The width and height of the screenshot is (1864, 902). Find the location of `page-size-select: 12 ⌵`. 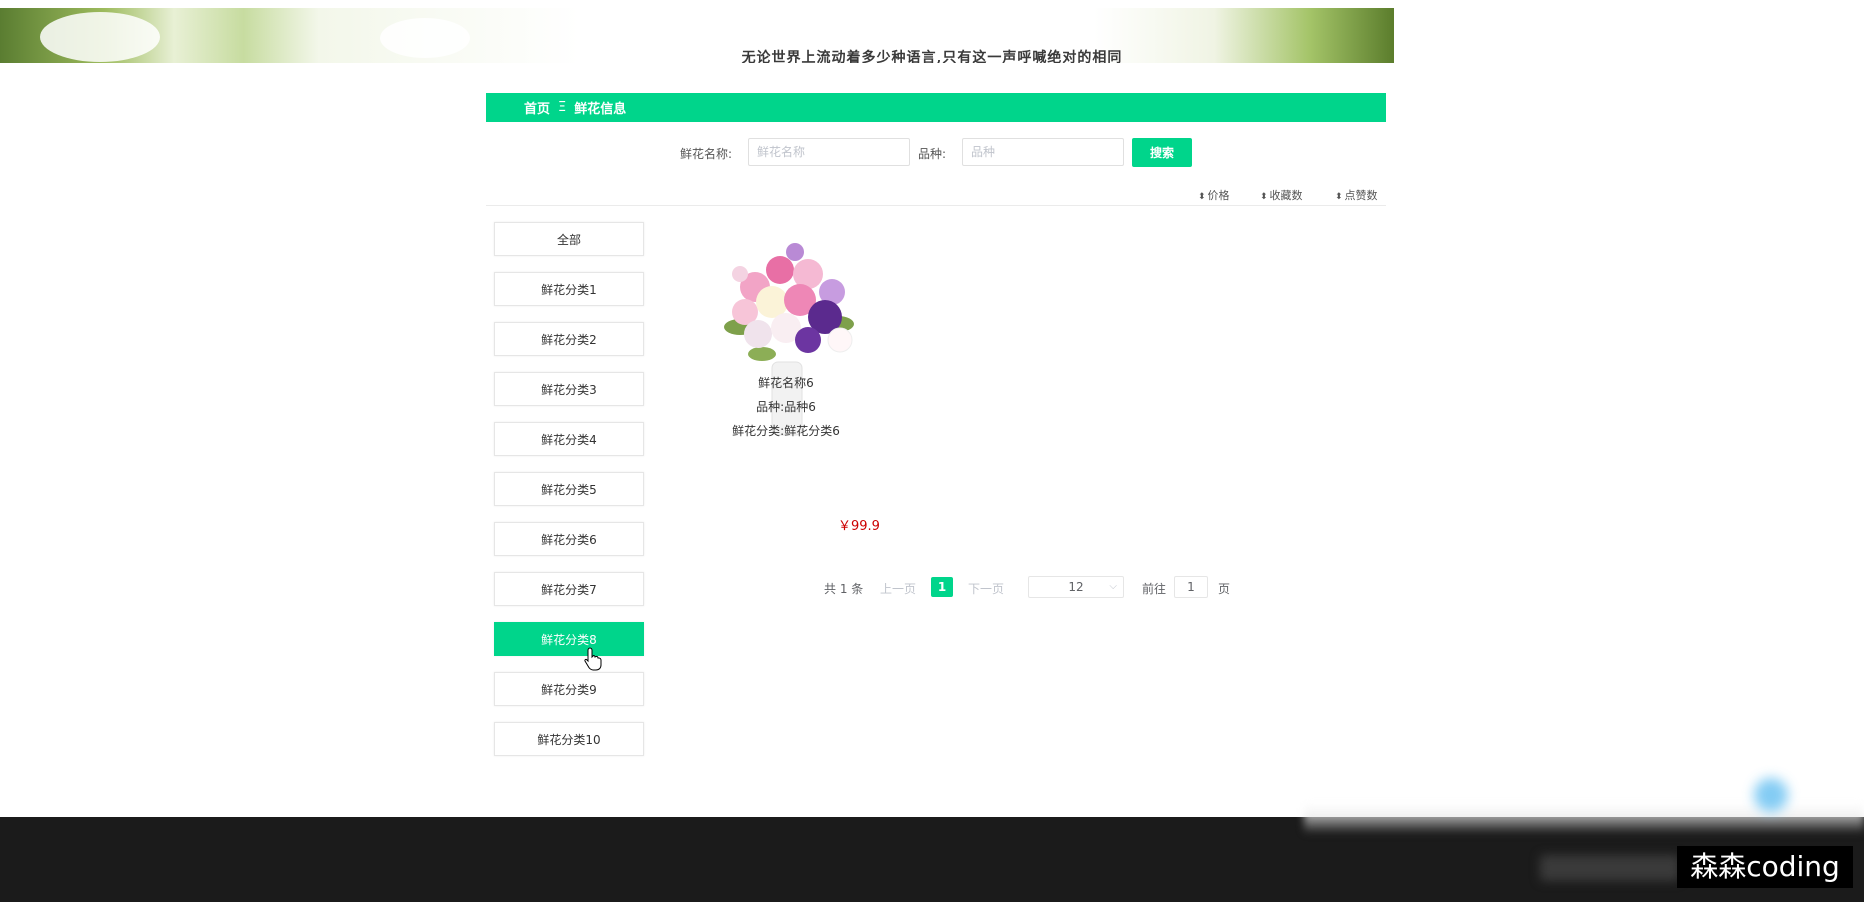

page-size-select: 12 ⌵ is located at coordinates (1076, 587).